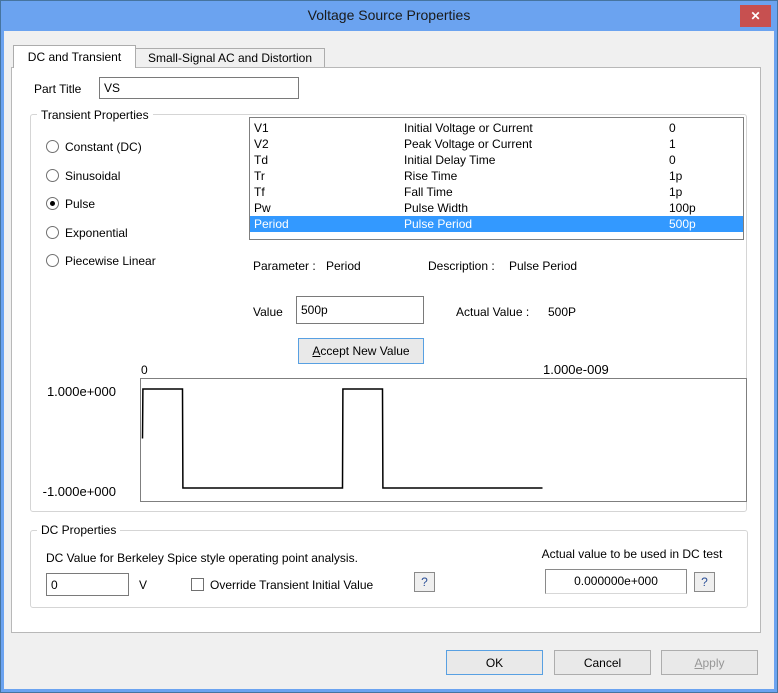 This screenshot has height=693, width=778. I want to click on accept-new-value-button: Accept New Value, so click(361, 351).